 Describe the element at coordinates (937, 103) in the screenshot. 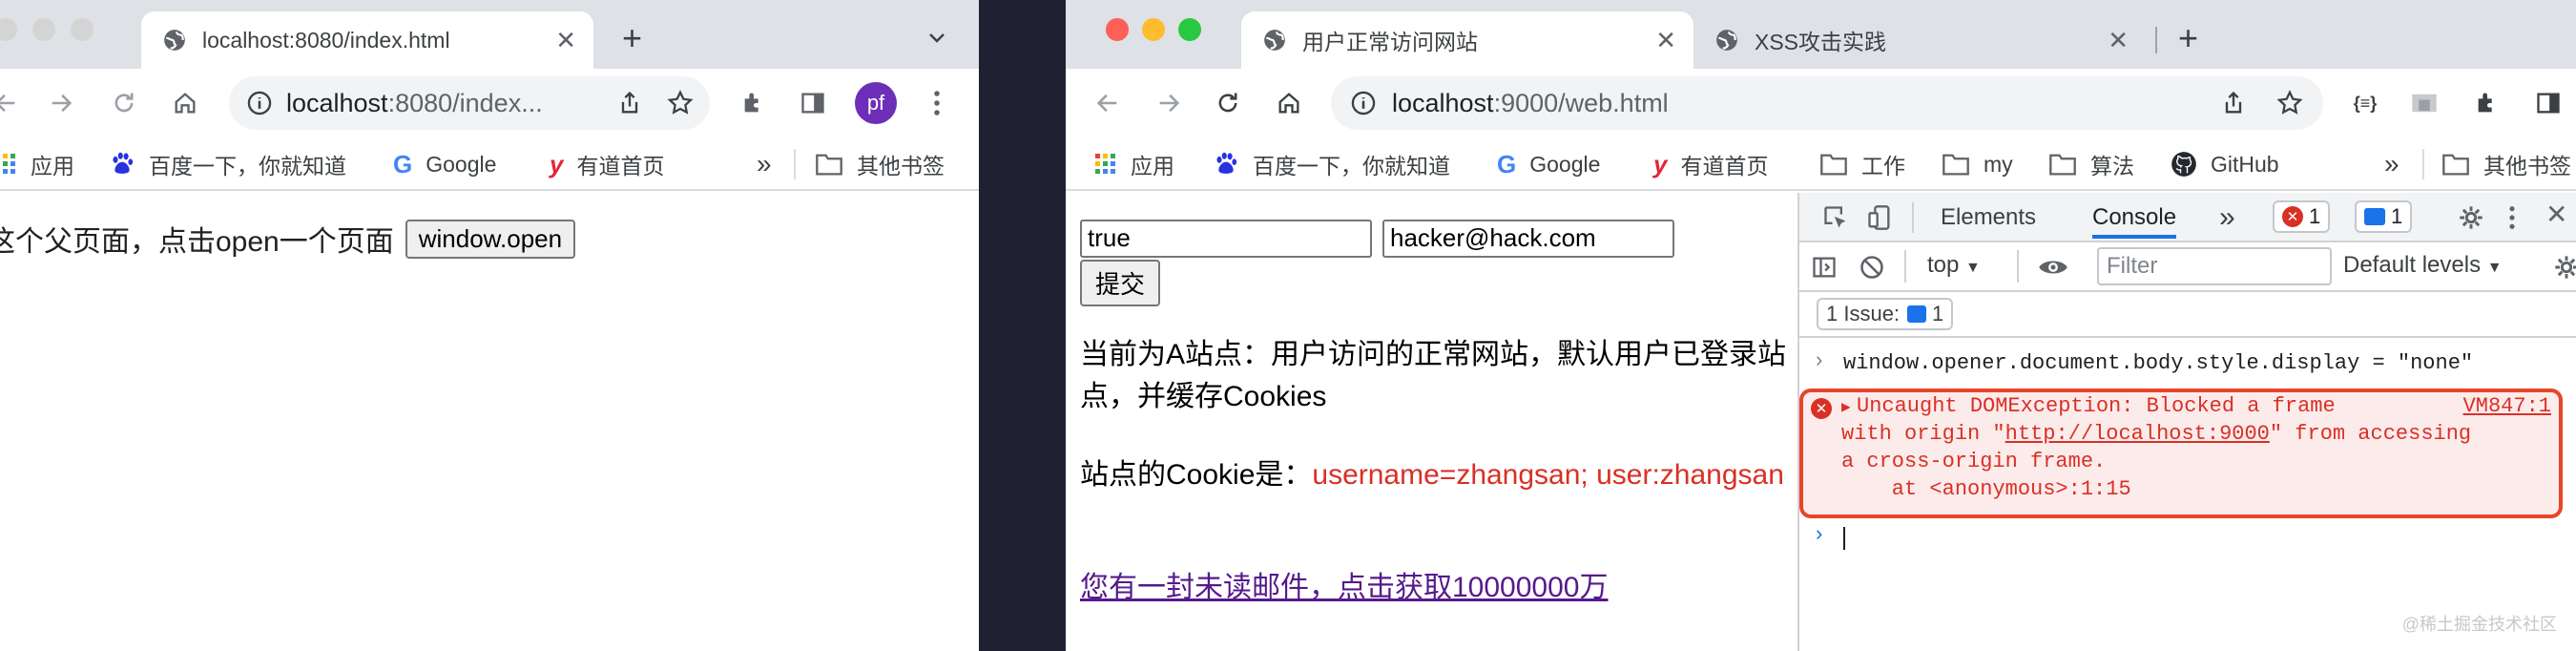

I see `menu-button` at that location.